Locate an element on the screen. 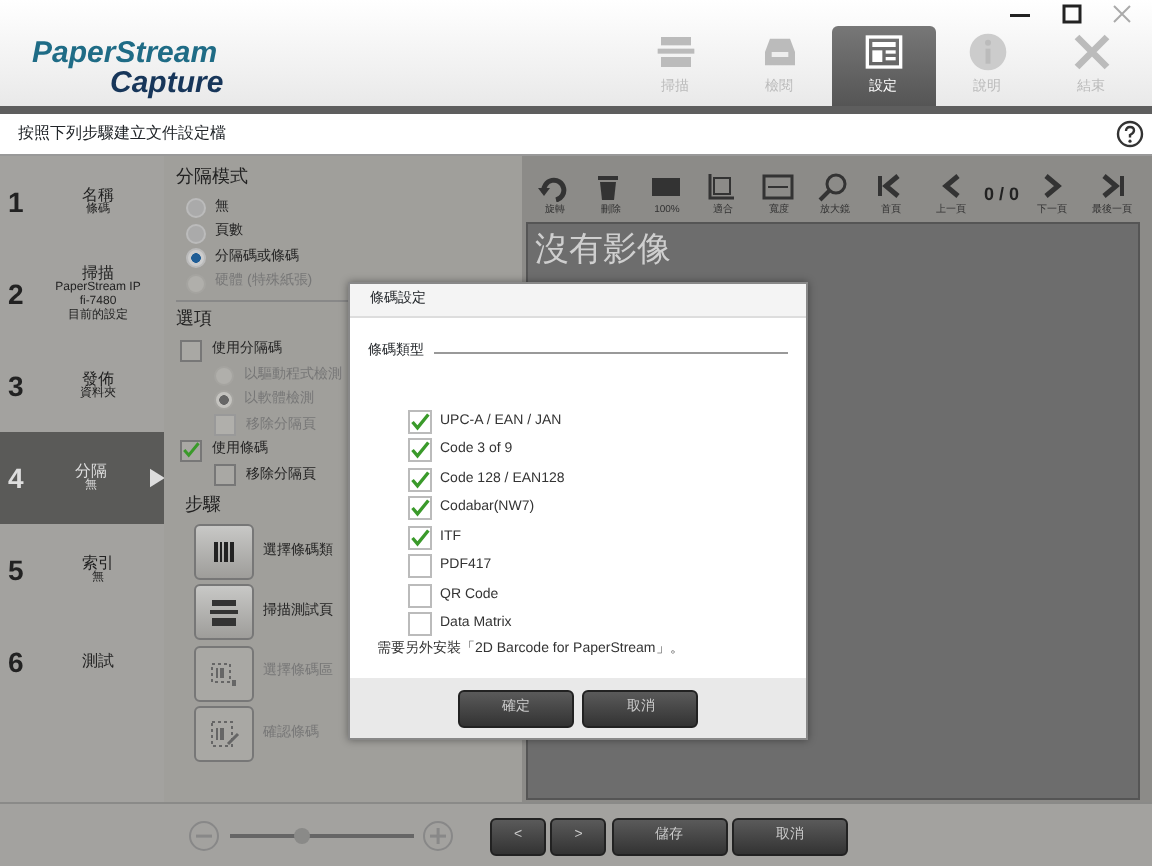  step-title: 名稱 is located at coordinates (98, 194).